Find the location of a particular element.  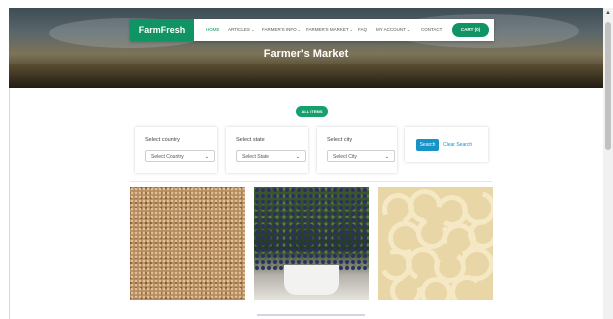

clear-search-link: Clear Search is located at coordinates (457, 145).